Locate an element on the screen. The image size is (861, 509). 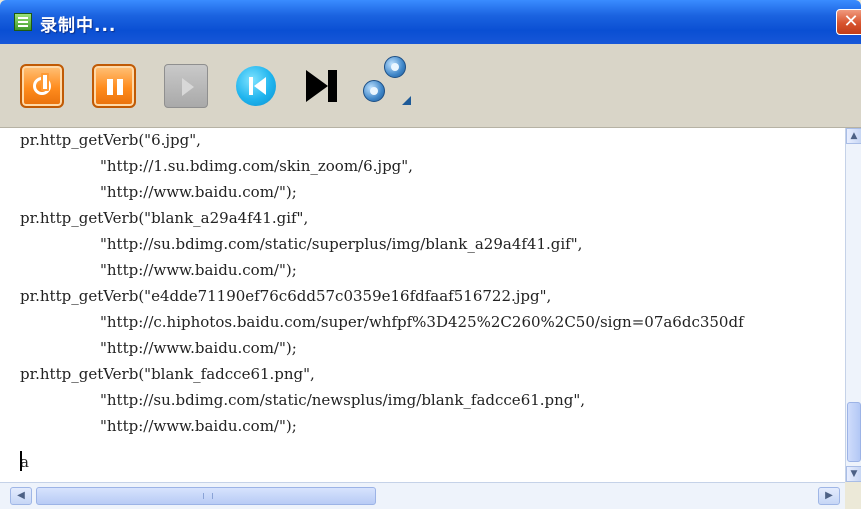
play-button is located at coordinates (186, 86).